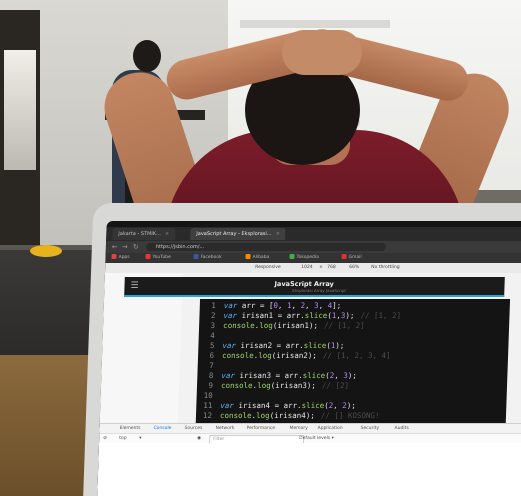 The image size is (521, 496). Describe the element at coordinates (105, 439) in the screenshot. I see `clear-console-icon: ⊘` at that location.